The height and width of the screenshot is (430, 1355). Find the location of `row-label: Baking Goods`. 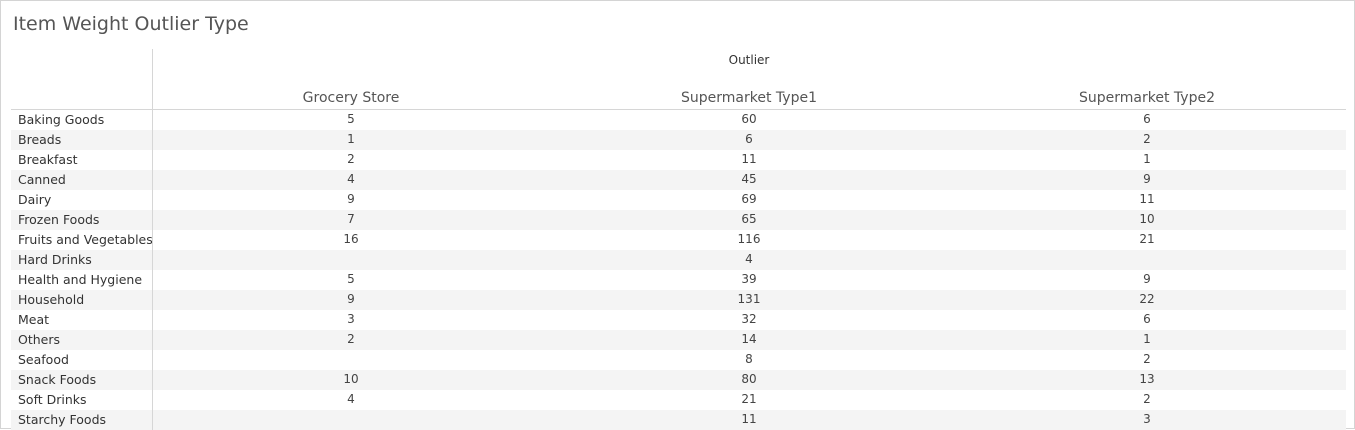

row-label: Baking Goods is located at coordinates (61, 119).